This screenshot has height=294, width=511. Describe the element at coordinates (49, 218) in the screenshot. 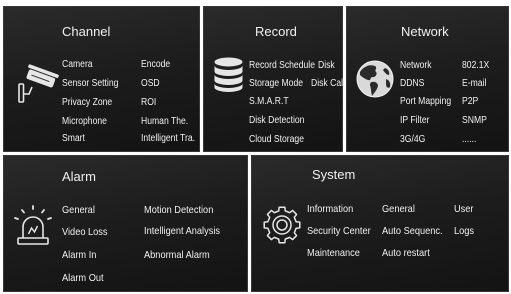

I see `siren-ray-far-right` at that location.